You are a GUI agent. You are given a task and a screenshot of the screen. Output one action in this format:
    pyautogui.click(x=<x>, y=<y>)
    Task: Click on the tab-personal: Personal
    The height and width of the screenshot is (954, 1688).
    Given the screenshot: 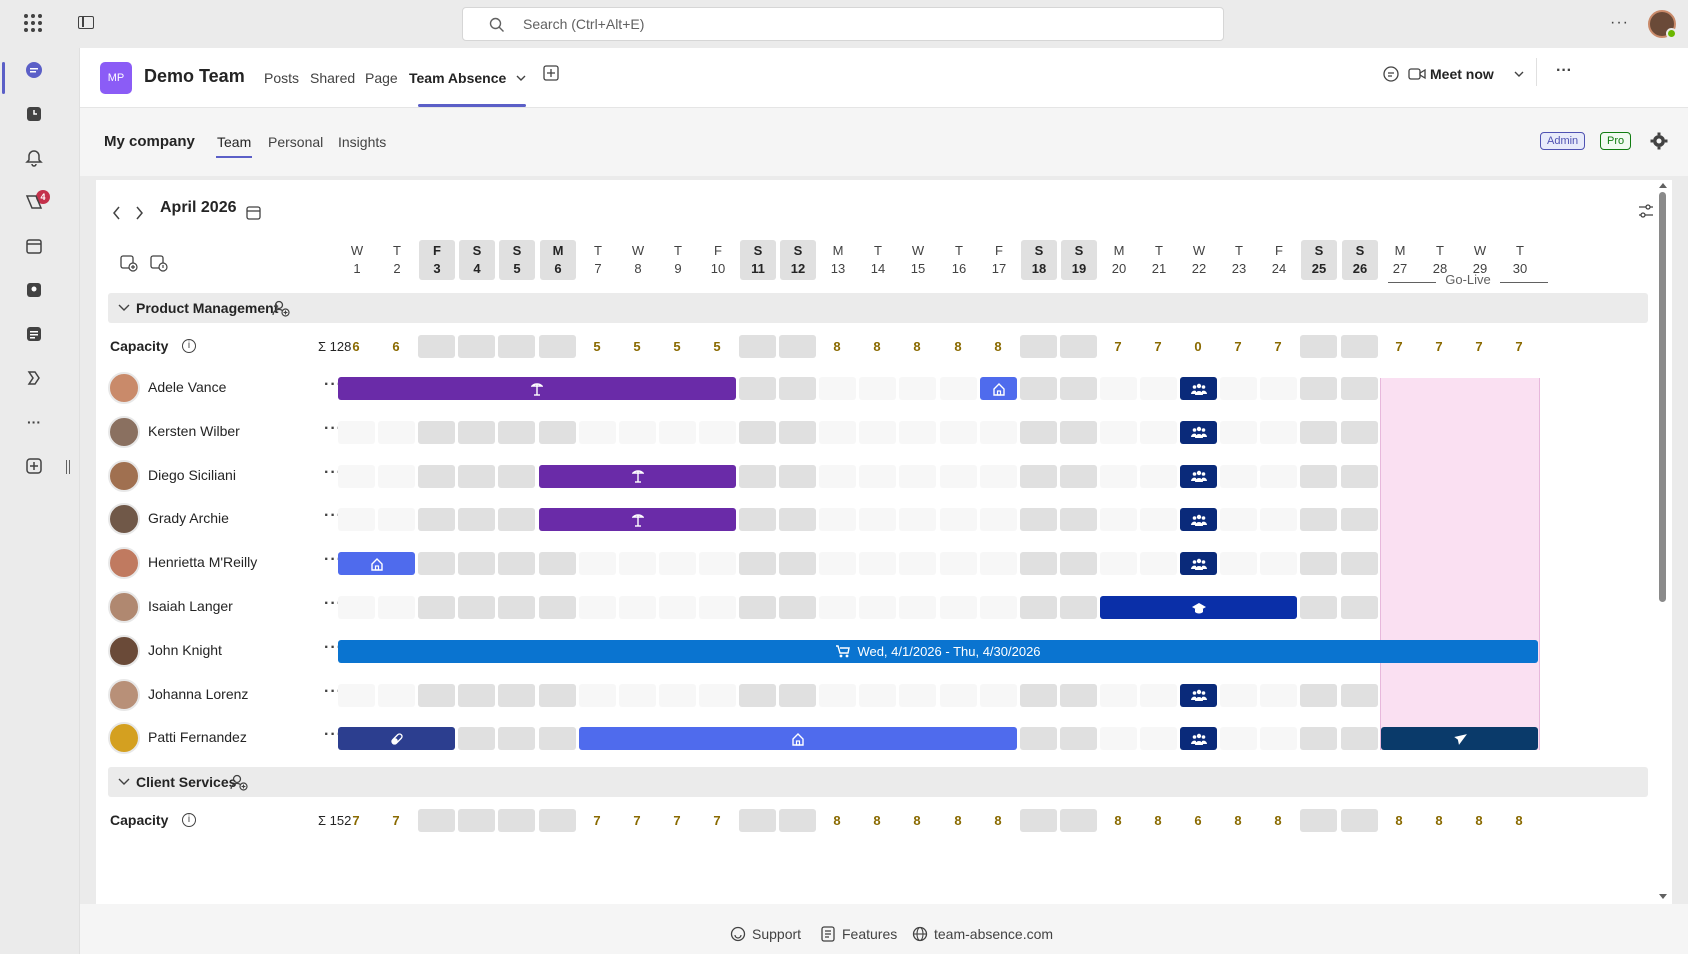 What is the action you would take?
    pyautogui.click(x=295, y=142)
    